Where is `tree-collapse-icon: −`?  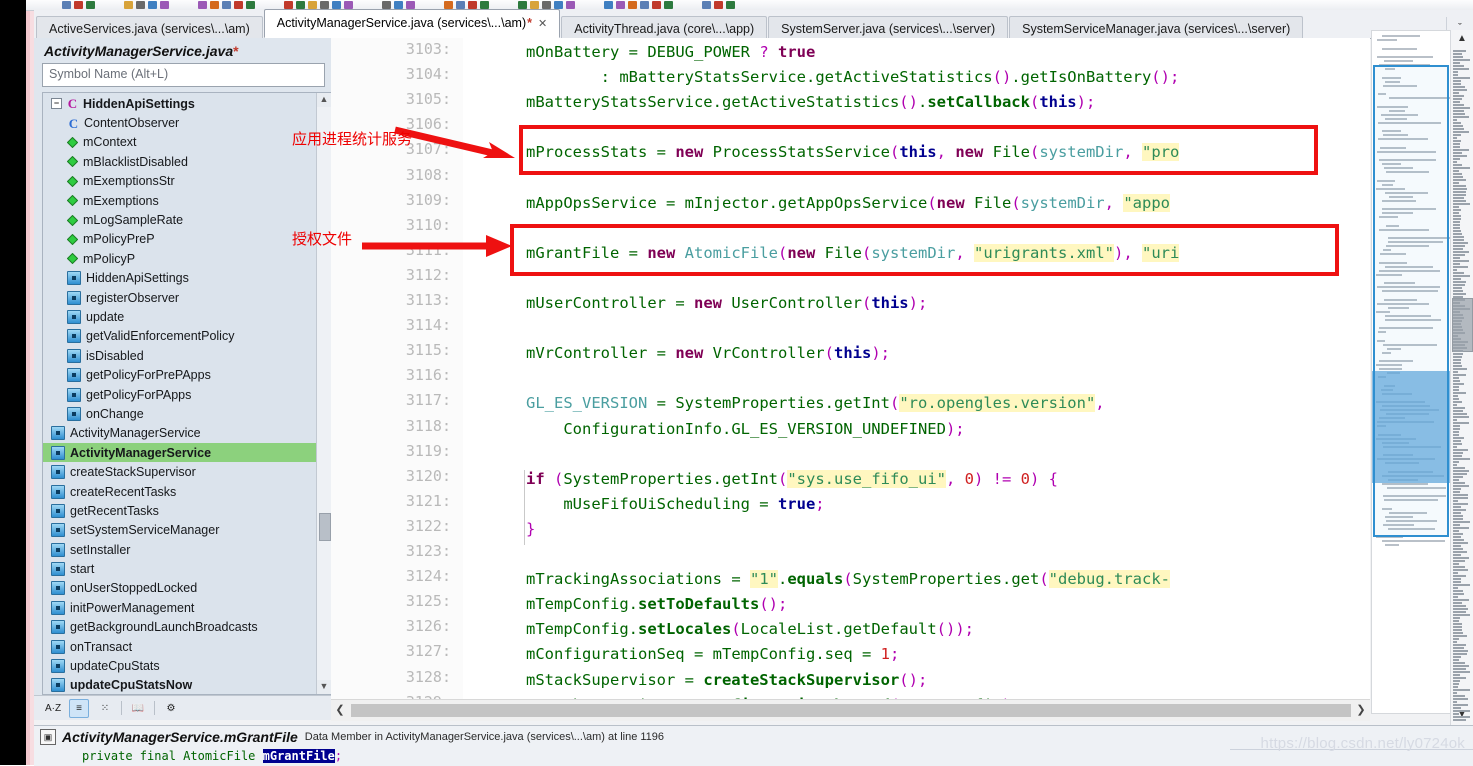 tree-collapse-icon: − is located at coordinates (56, 104).